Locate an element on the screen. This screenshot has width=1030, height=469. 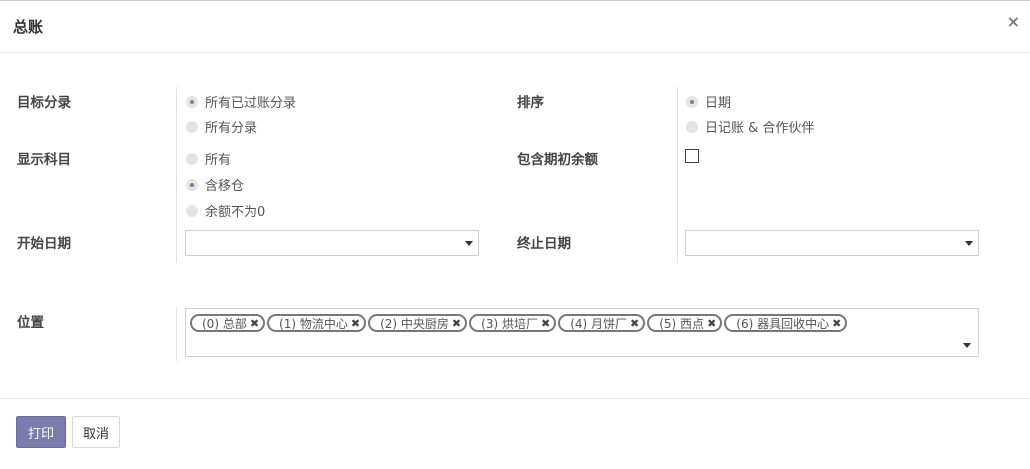
option-label: 含移仓 is located at coordinates (225, 186).